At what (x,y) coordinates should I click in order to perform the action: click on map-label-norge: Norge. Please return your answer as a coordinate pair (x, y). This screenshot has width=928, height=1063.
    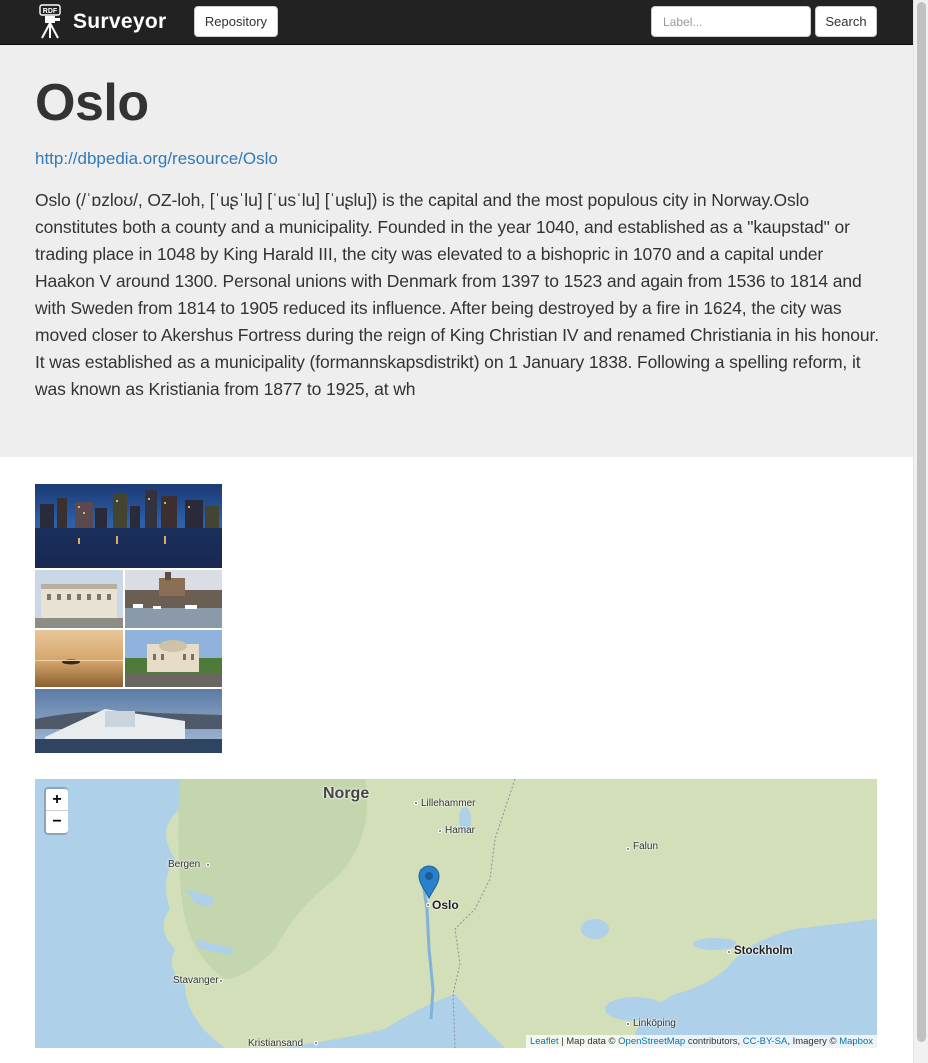
    Looking at the image, I should click on (346, 793).